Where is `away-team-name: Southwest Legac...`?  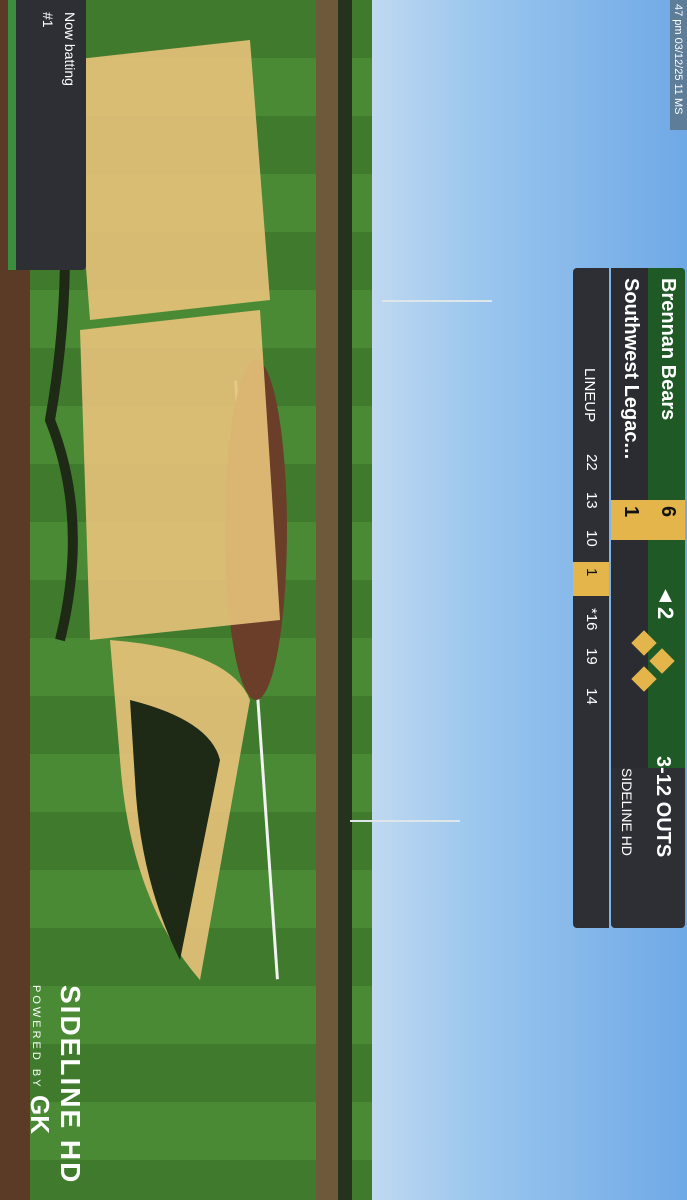
away-team-name: Southwest Legac... is located at coordinates (631, 369).